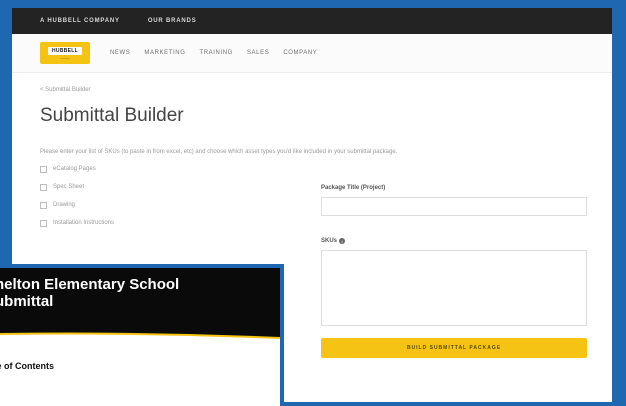 The image size is (626, 406). Describe the element at coordinates (454, 206) in the screenshot. I see `package-title-input` at that location.